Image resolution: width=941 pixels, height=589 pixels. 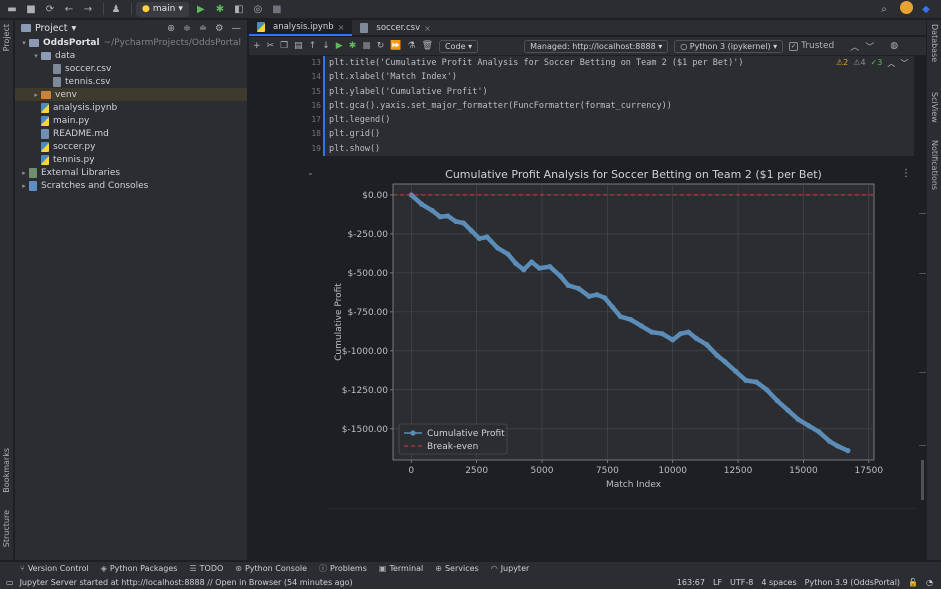 I want to click on copy-icon: ❐, so click(x=284, y=46).